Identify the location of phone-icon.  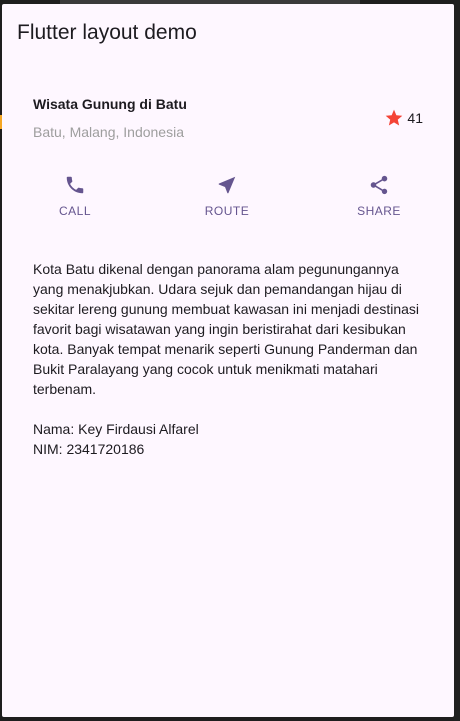
(75, 185).